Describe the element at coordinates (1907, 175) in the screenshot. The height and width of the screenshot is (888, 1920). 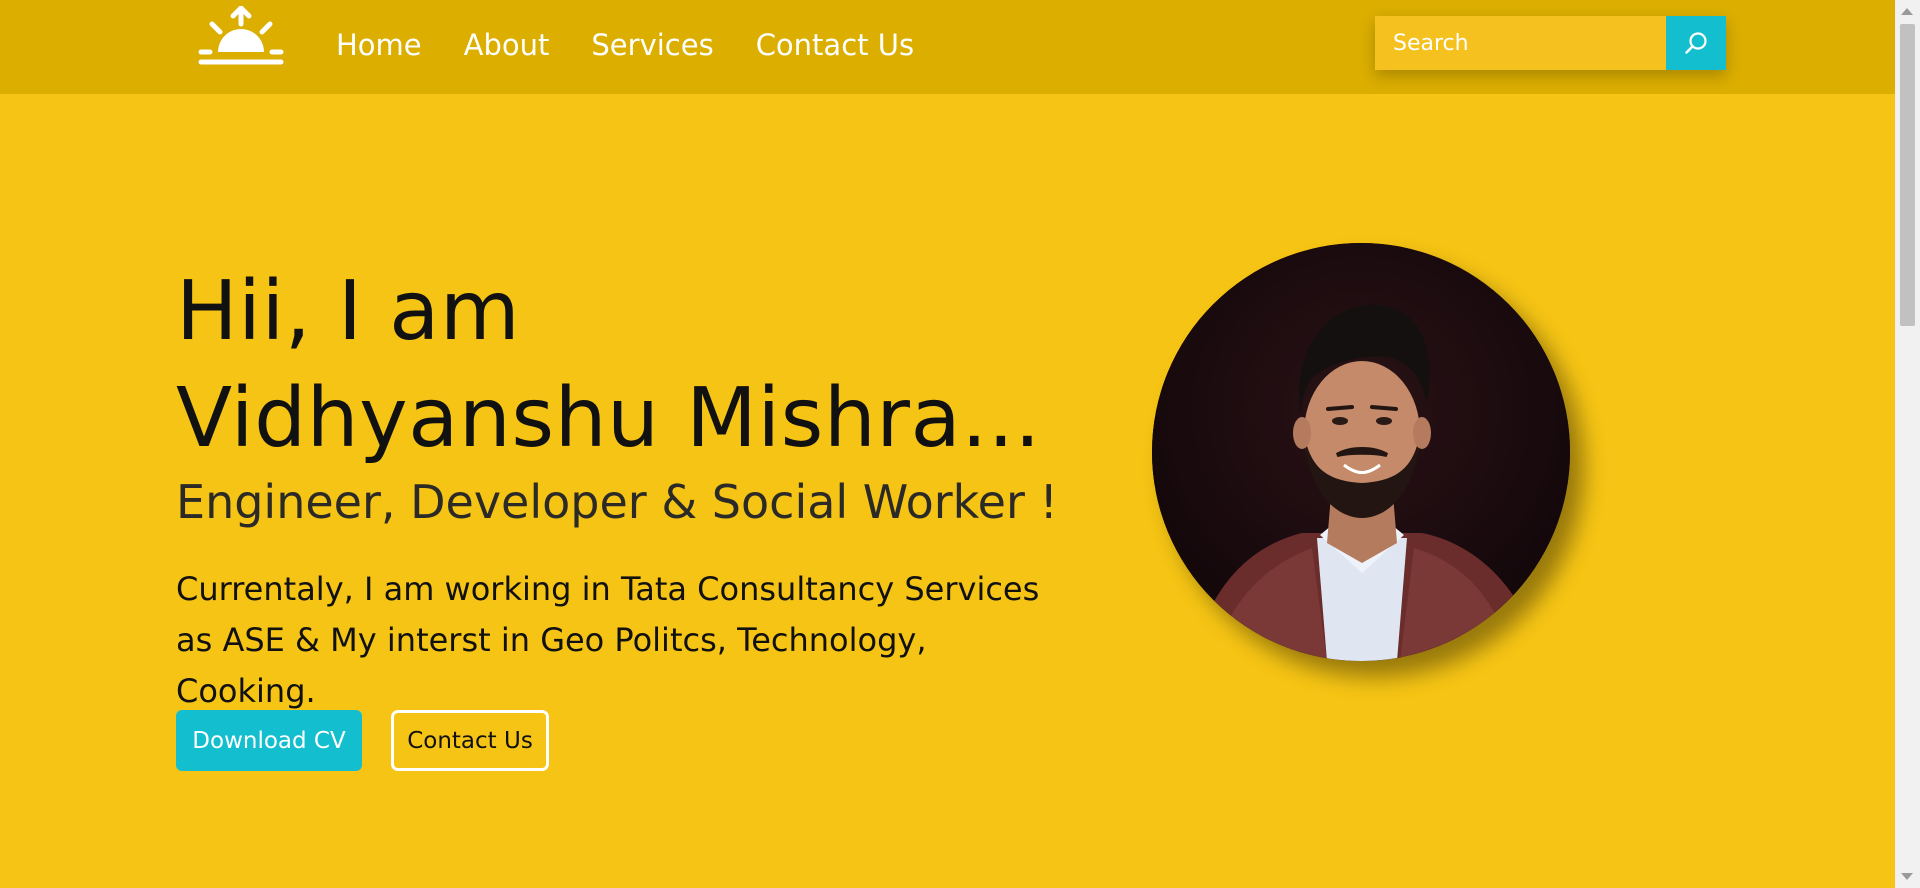
I see `scrollbar-thumb` at that location.